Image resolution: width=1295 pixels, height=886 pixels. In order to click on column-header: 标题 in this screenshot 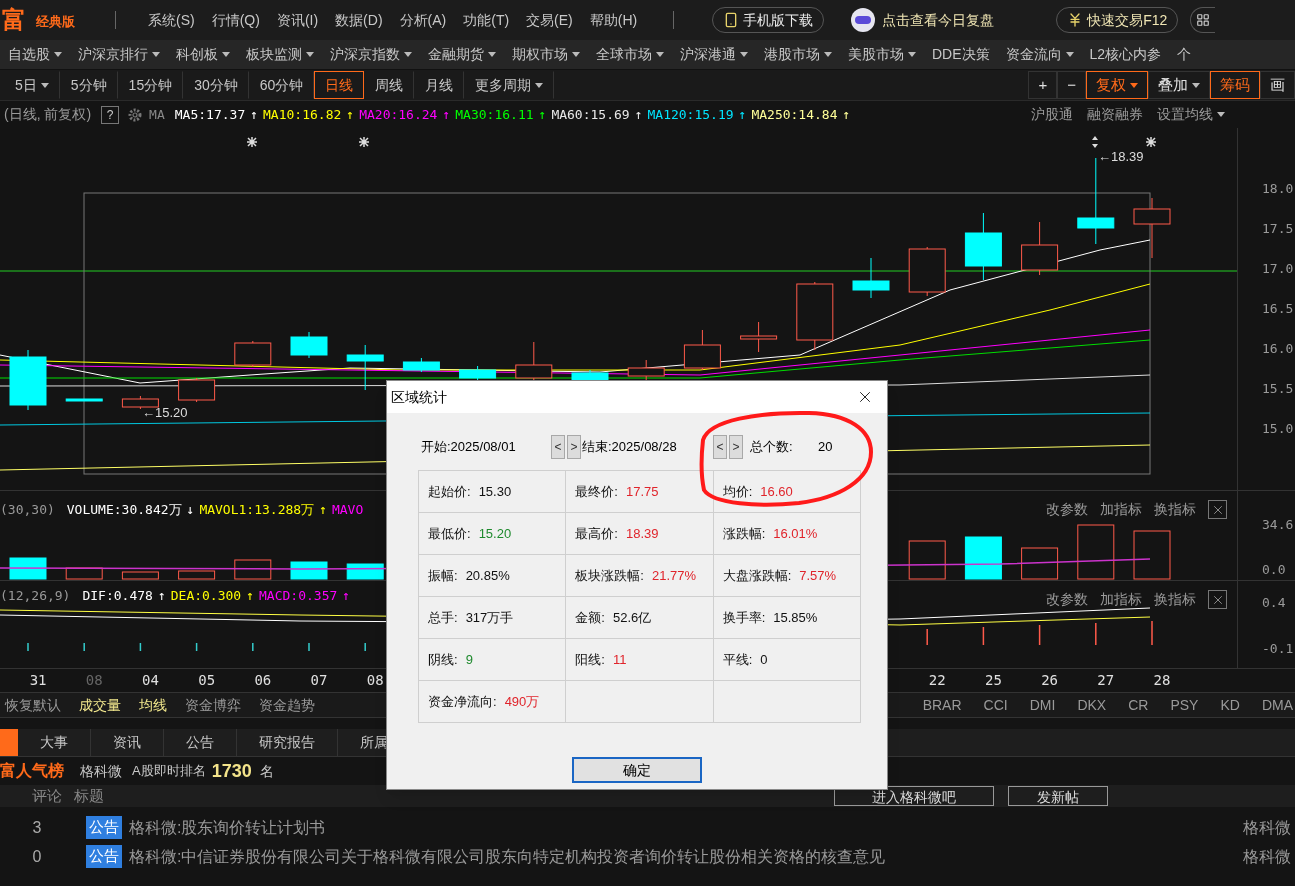, I will do `click(89, 795)`.